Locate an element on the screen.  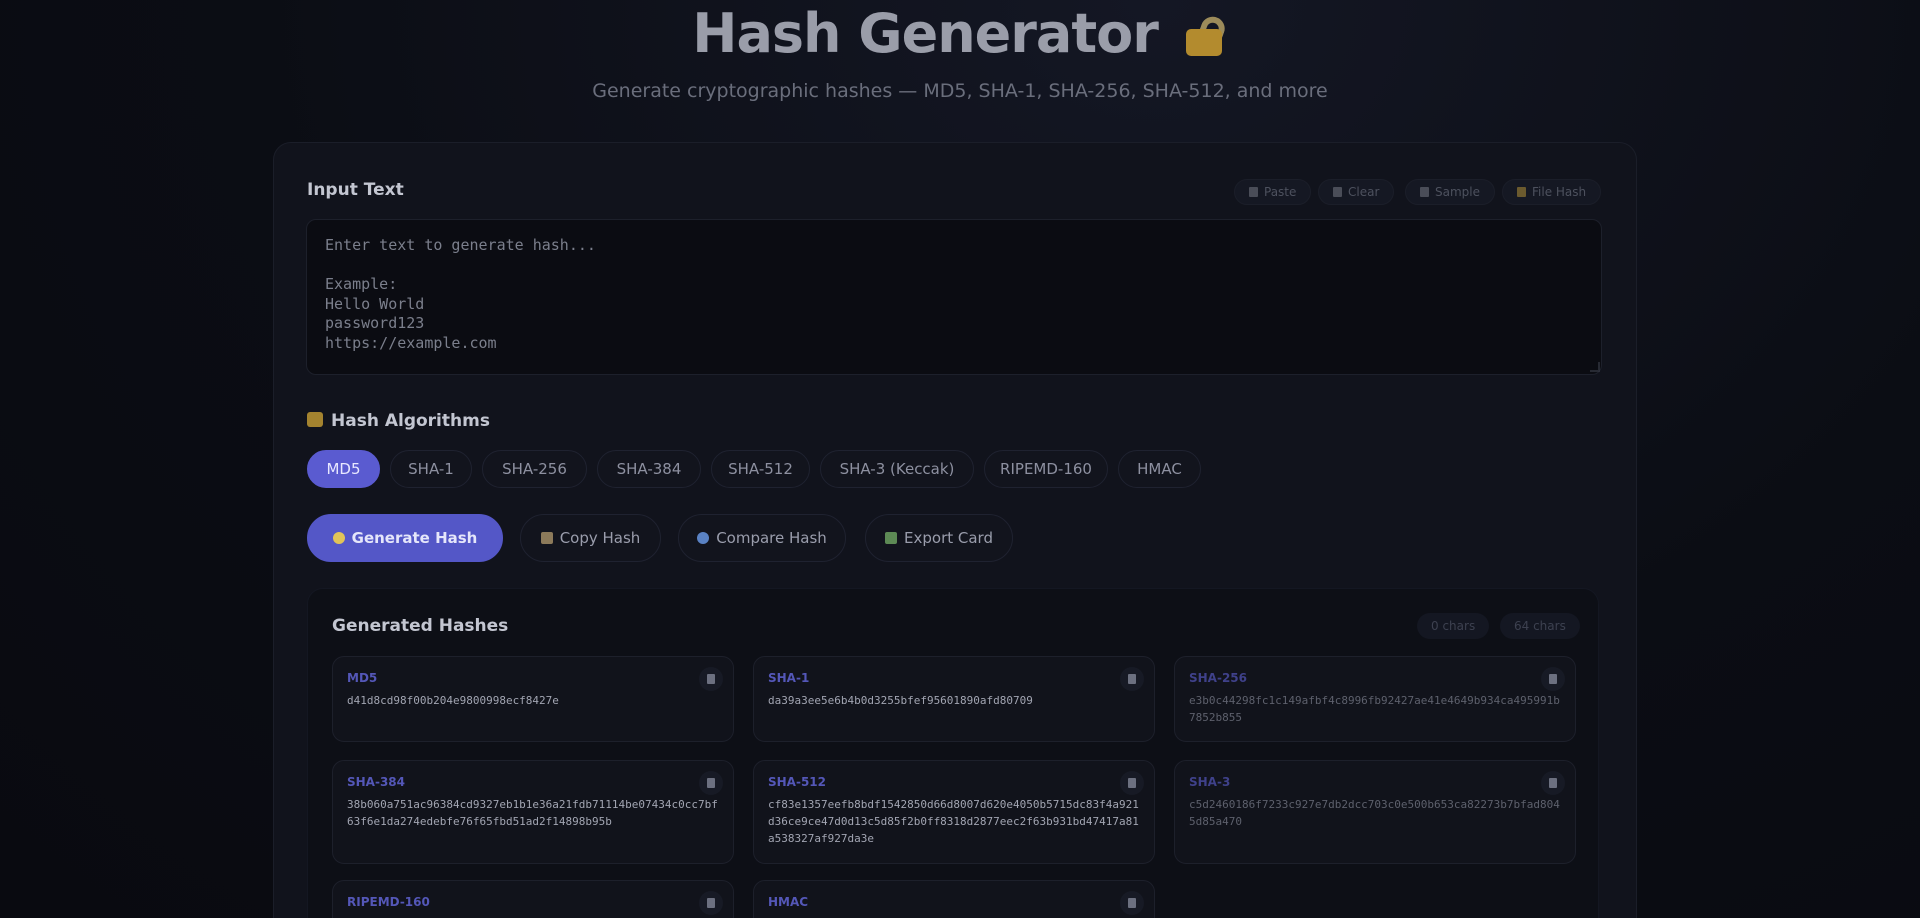
hash-card-name: RIPEMD-160 is located at coordinates (388, 902).